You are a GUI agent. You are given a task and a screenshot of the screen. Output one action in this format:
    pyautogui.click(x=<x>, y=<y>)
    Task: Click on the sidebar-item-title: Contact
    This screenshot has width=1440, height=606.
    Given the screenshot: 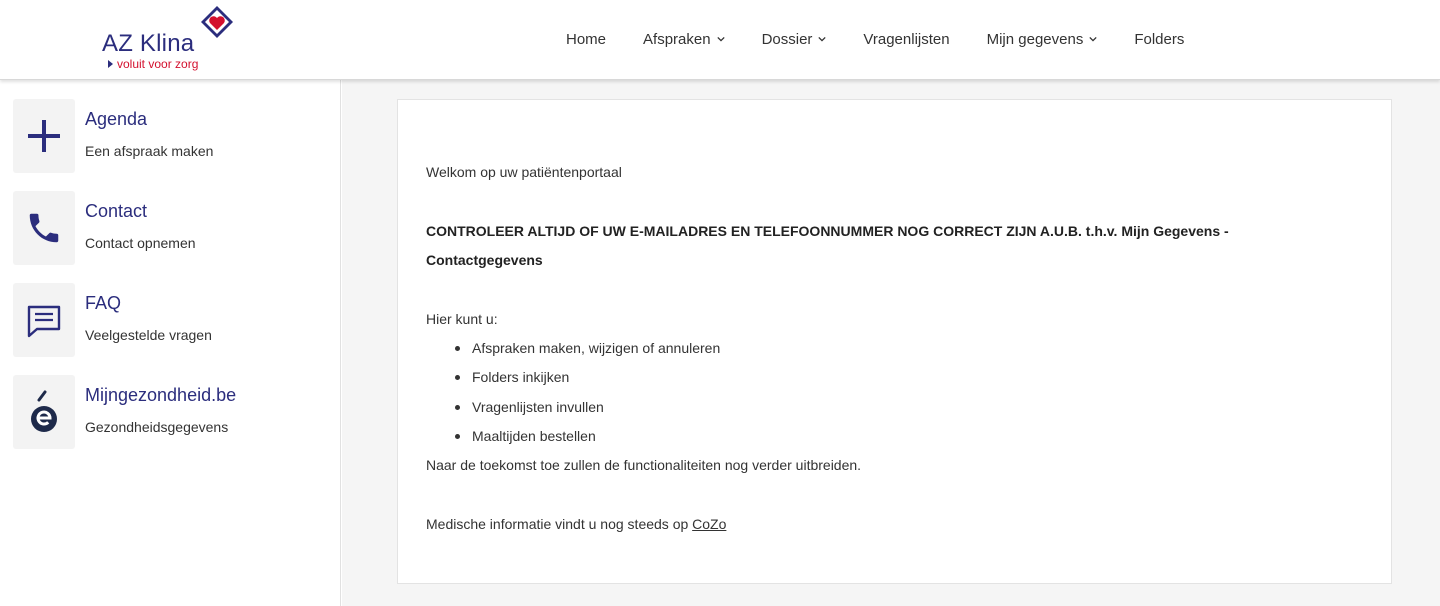 What is the action you would take?
    pyautogui.click(x=116, y=211)
    